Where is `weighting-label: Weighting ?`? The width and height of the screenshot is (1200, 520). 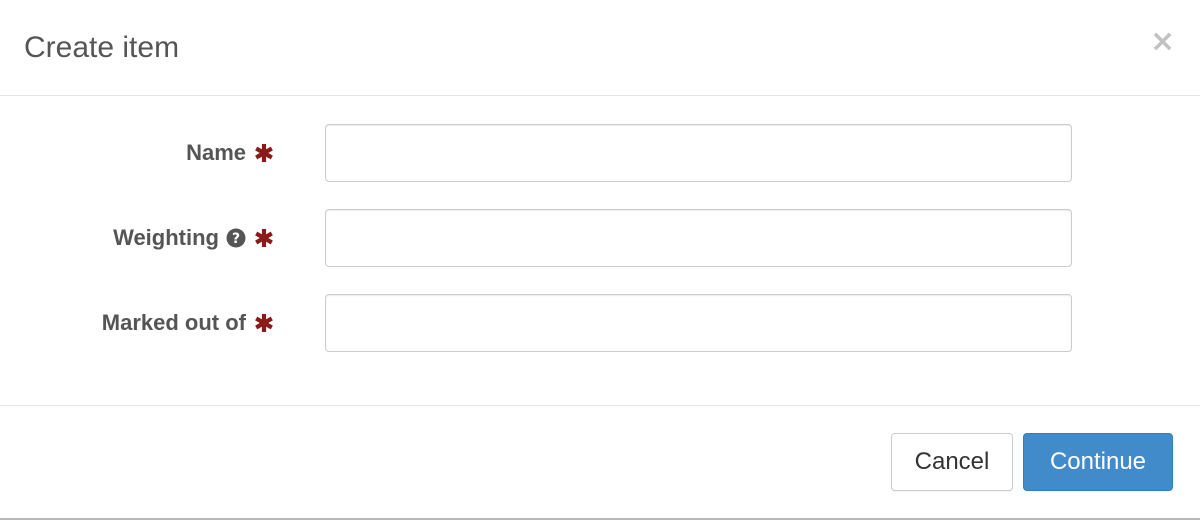 weighting-label: Weighting ? is located at coordinates (193, 238).